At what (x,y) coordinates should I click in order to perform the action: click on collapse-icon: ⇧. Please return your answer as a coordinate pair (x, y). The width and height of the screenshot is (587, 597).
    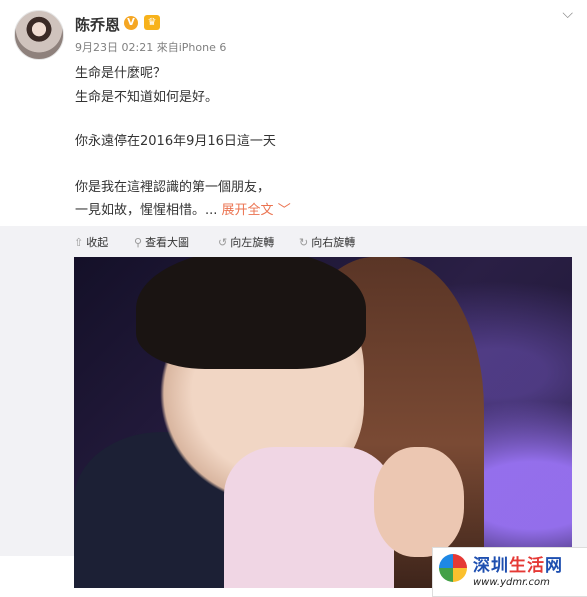
    Looking at the image, I should click on (79, 242).